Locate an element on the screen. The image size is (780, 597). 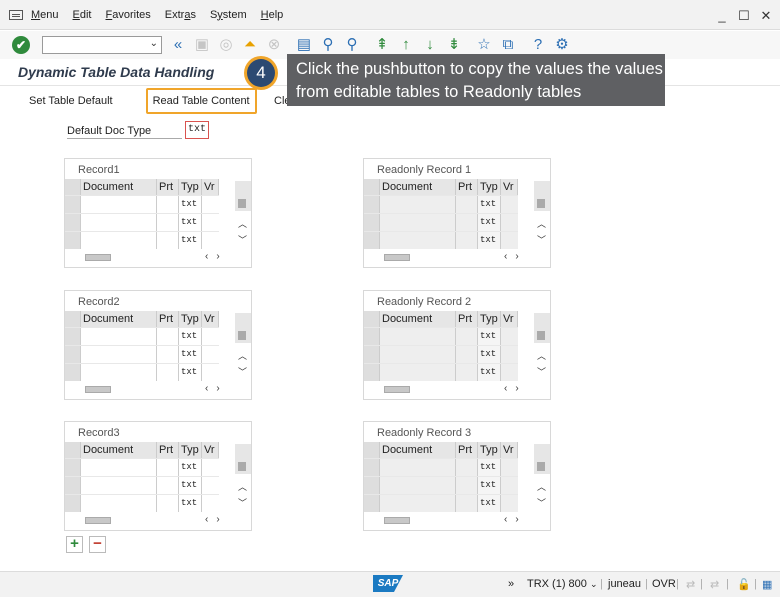
back-icon: « is located at coordinates (178, 45).